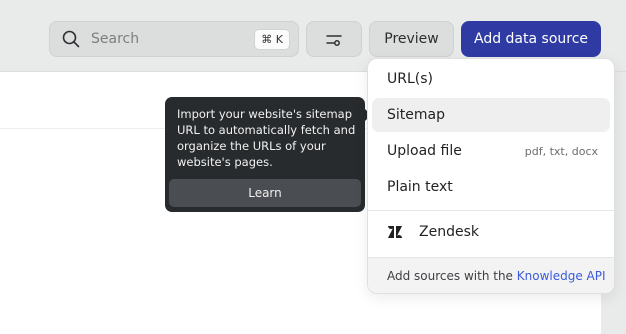 Image resolution: width=626 pixels, height=334 pixels. Describe the element at coordinates (411, 39) in the screenshot. I see `preview-button: Preview` at that location.